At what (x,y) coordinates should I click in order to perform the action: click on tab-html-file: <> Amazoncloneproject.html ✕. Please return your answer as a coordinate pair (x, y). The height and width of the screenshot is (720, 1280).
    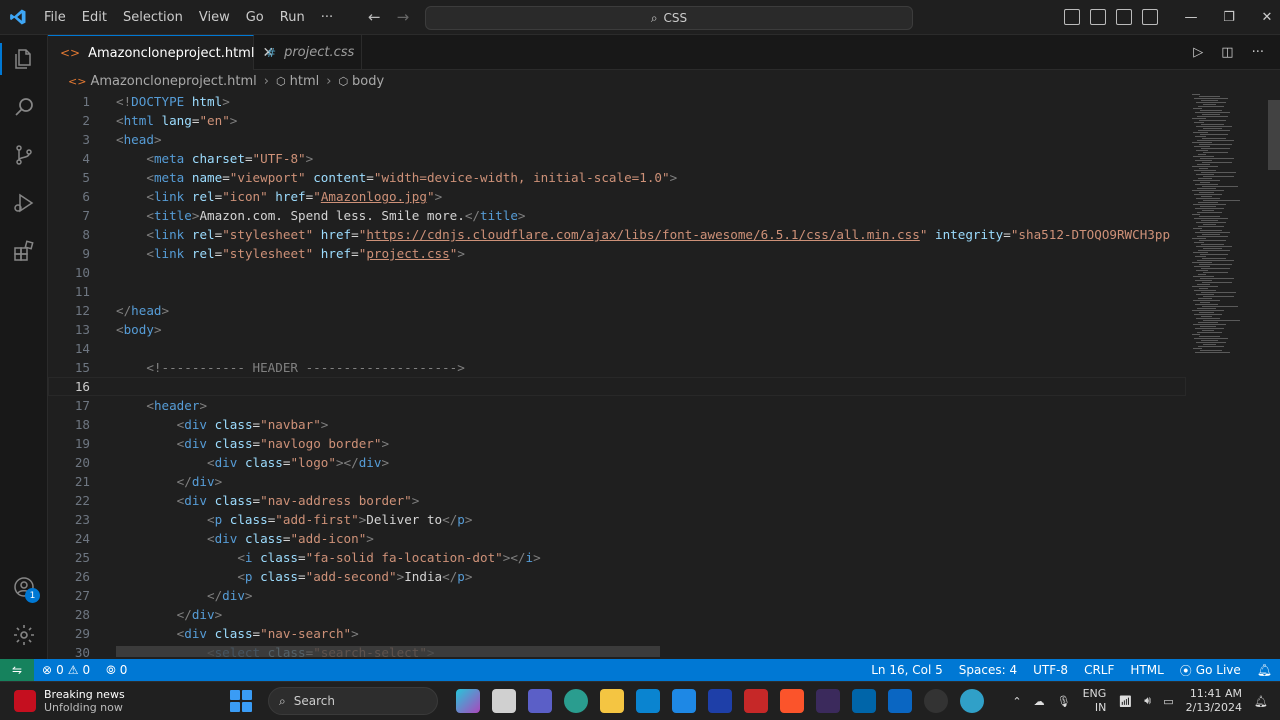
    Looking at the image, I should click on (161, 52).